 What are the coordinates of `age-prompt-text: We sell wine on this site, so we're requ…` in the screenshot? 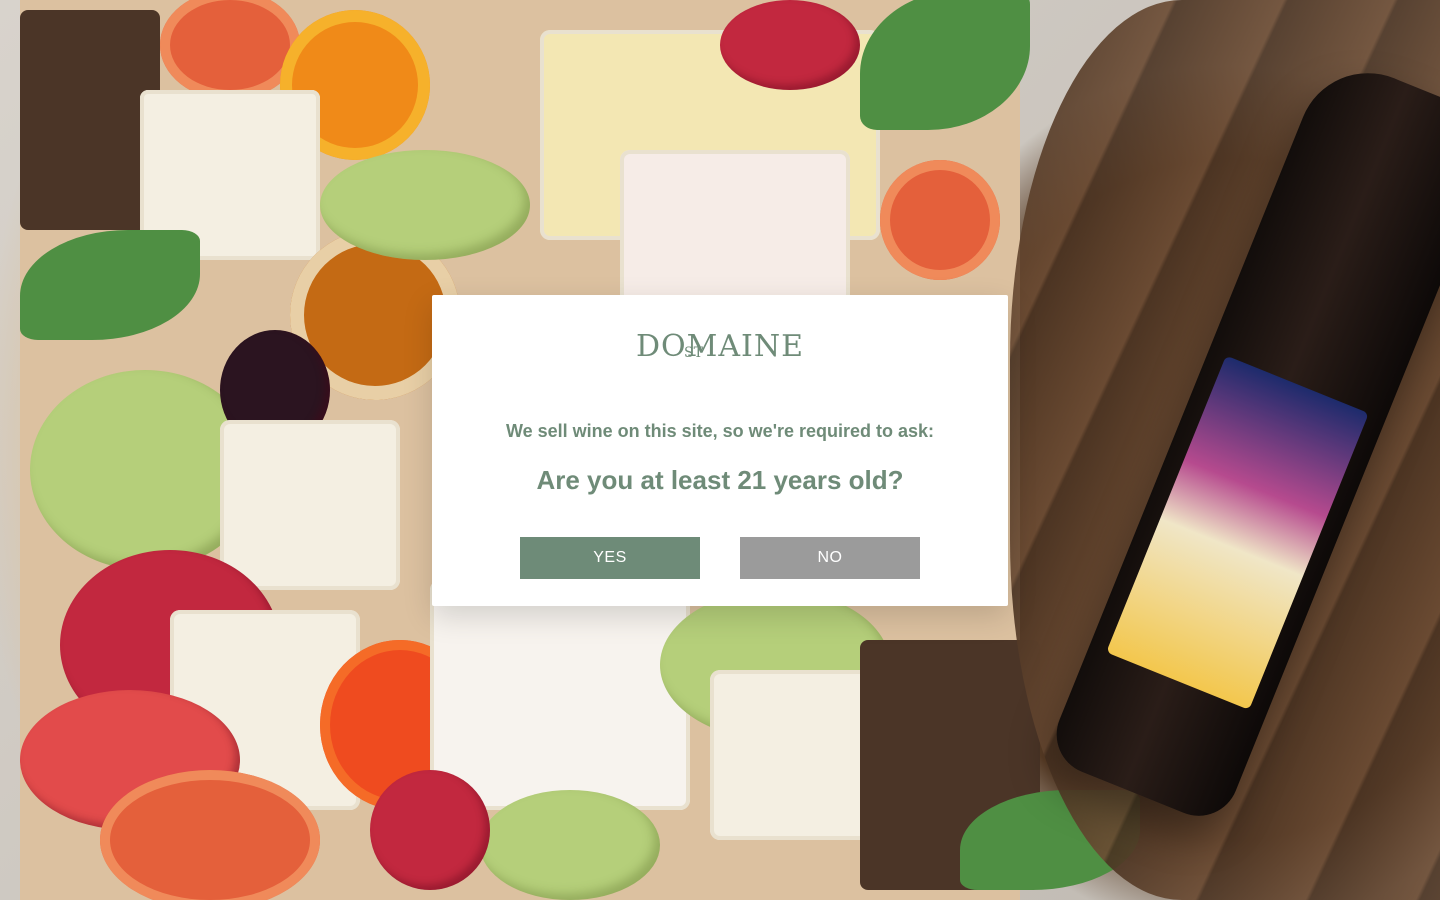 It's located at (720, 431).